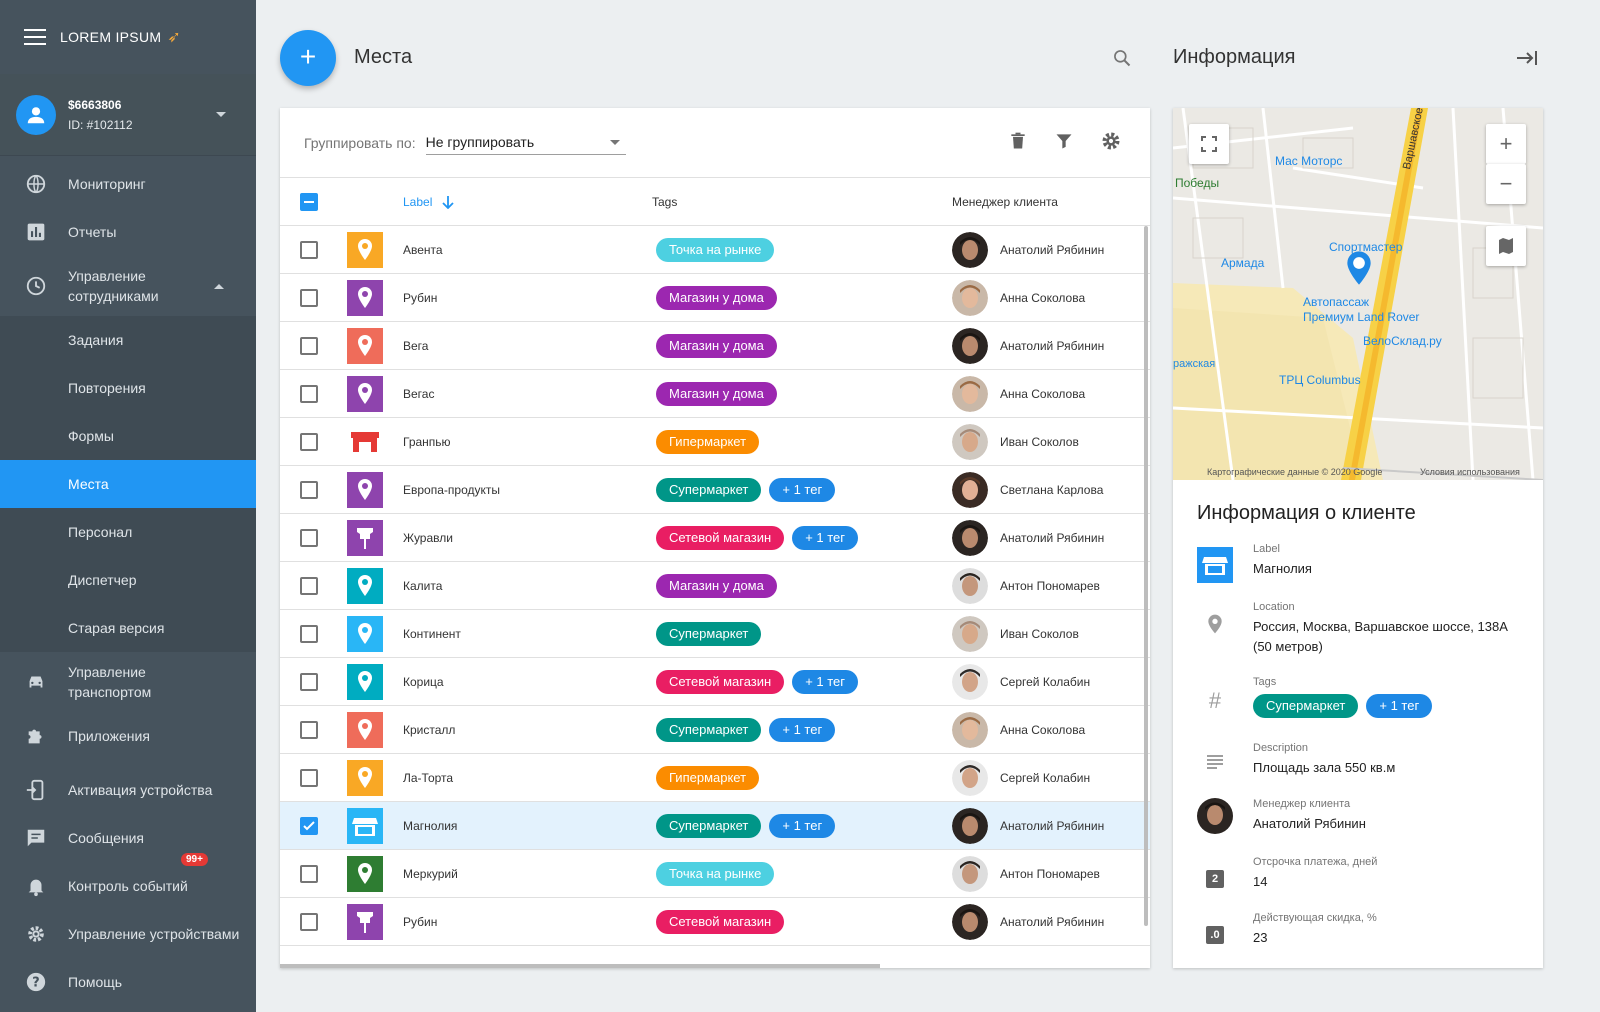  Describe the element at coordinates (219, 286) in the screenshot. I see `chevron-up-icon` at that location.